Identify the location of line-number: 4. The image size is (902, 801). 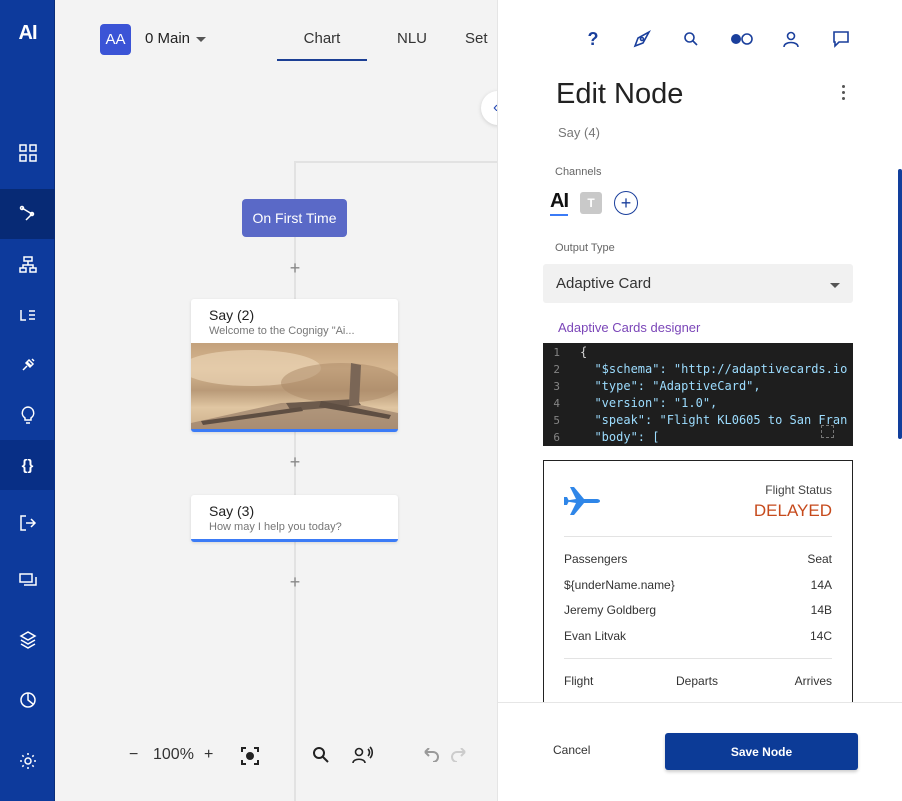
(556, 403).